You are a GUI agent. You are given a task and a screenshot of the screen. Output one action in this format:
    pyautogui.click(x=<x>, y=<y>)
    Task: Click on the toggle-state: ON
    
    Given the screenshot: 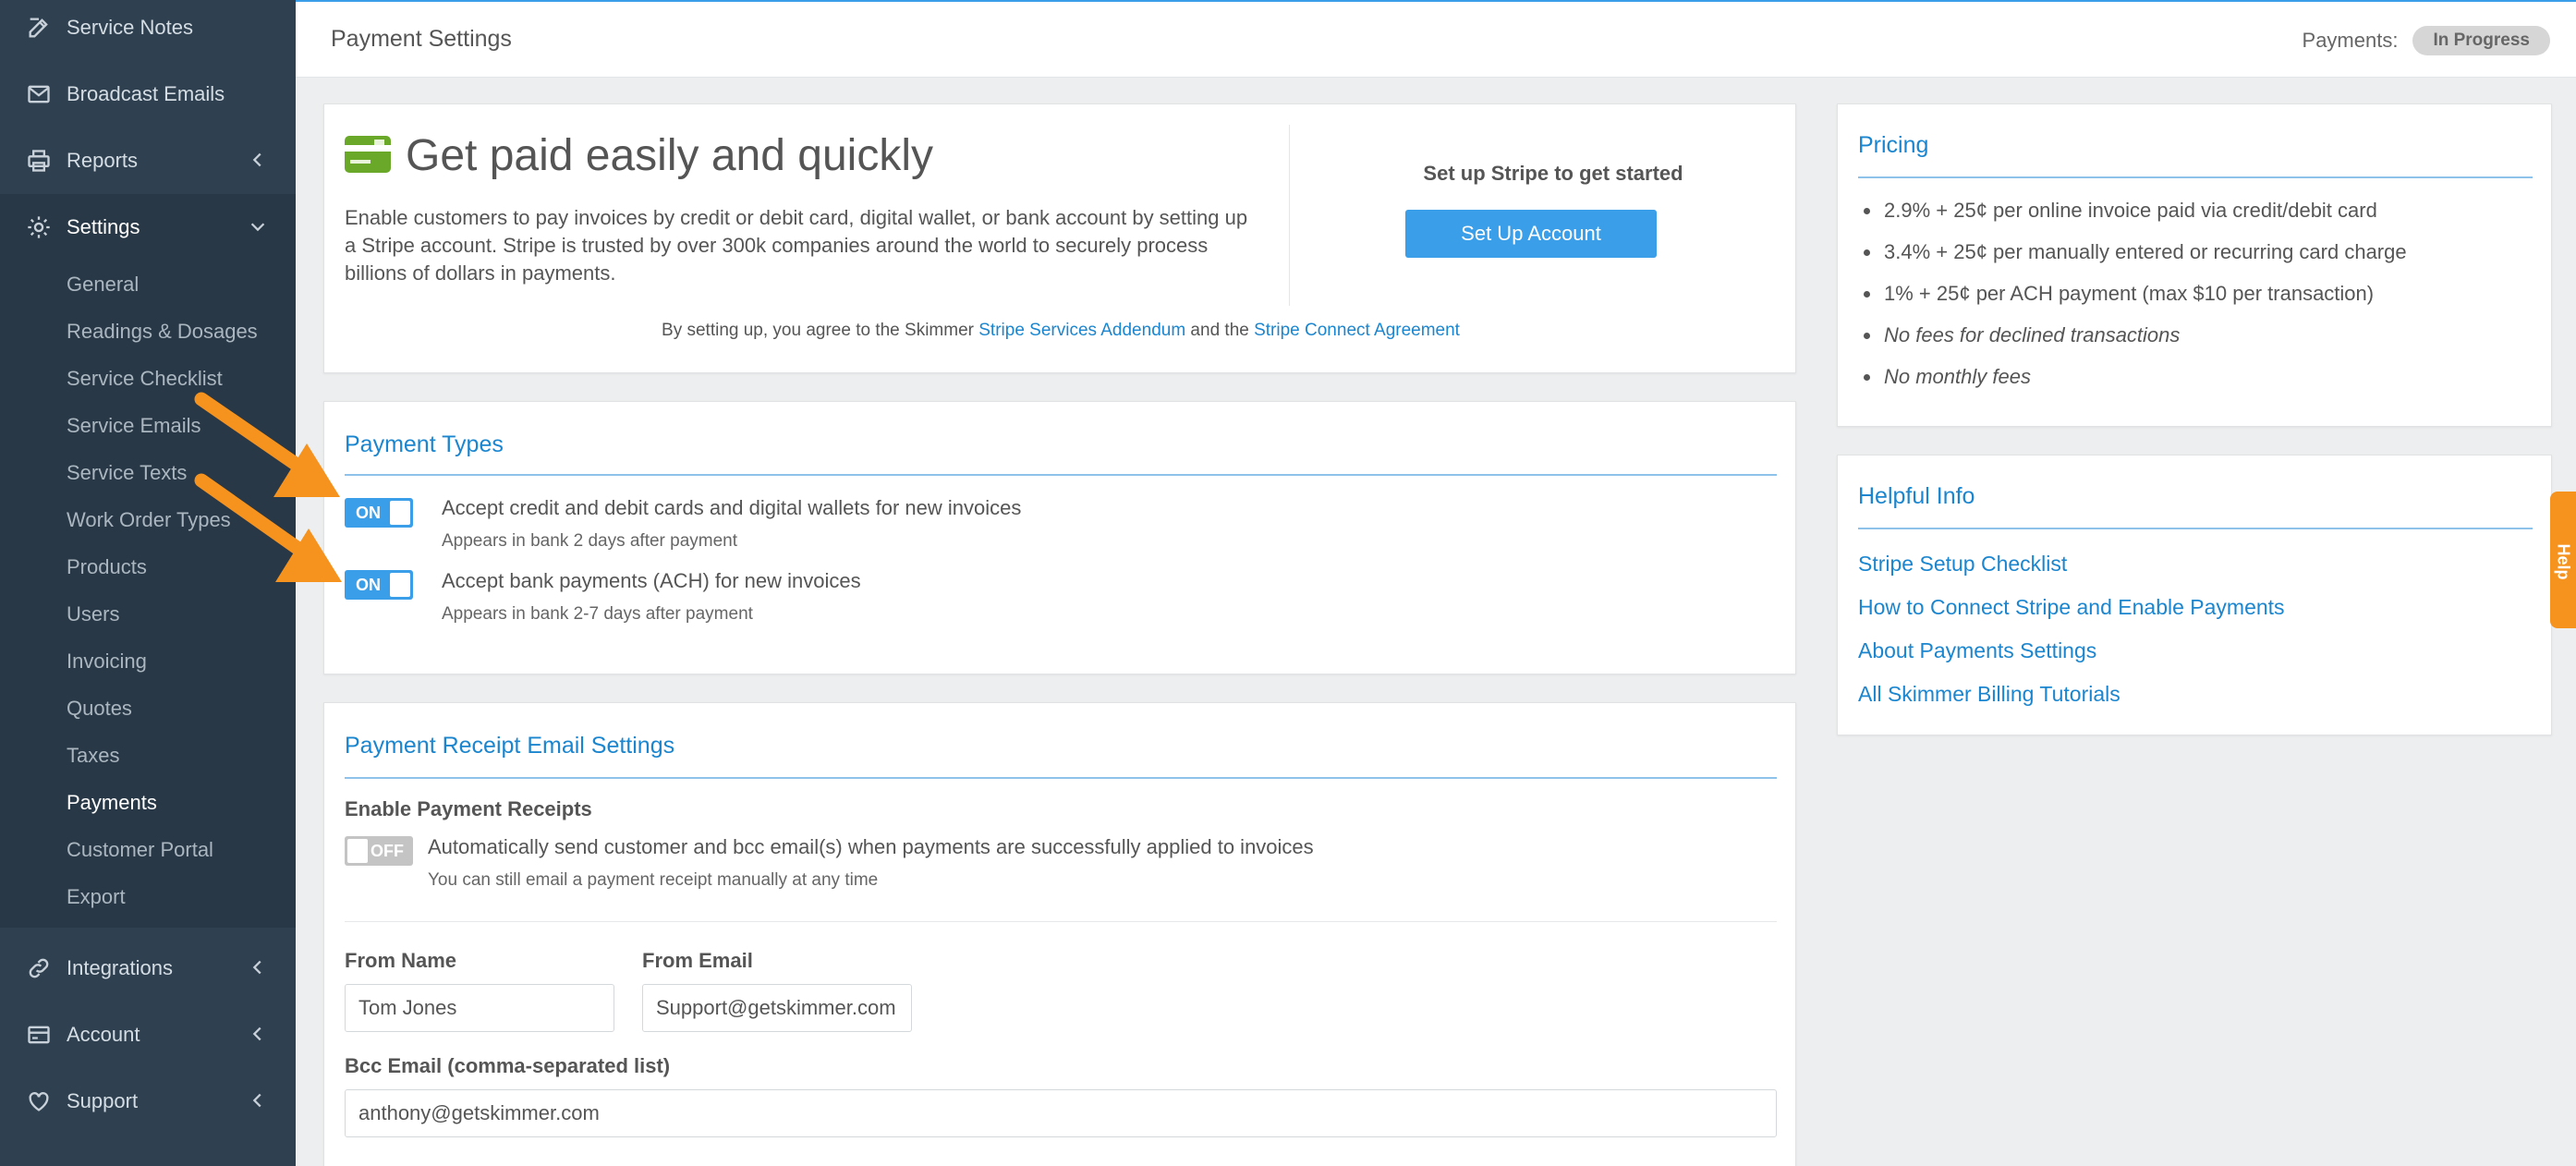 What is the action you would take?
    pyautogui.click(x=368, y=585)
    